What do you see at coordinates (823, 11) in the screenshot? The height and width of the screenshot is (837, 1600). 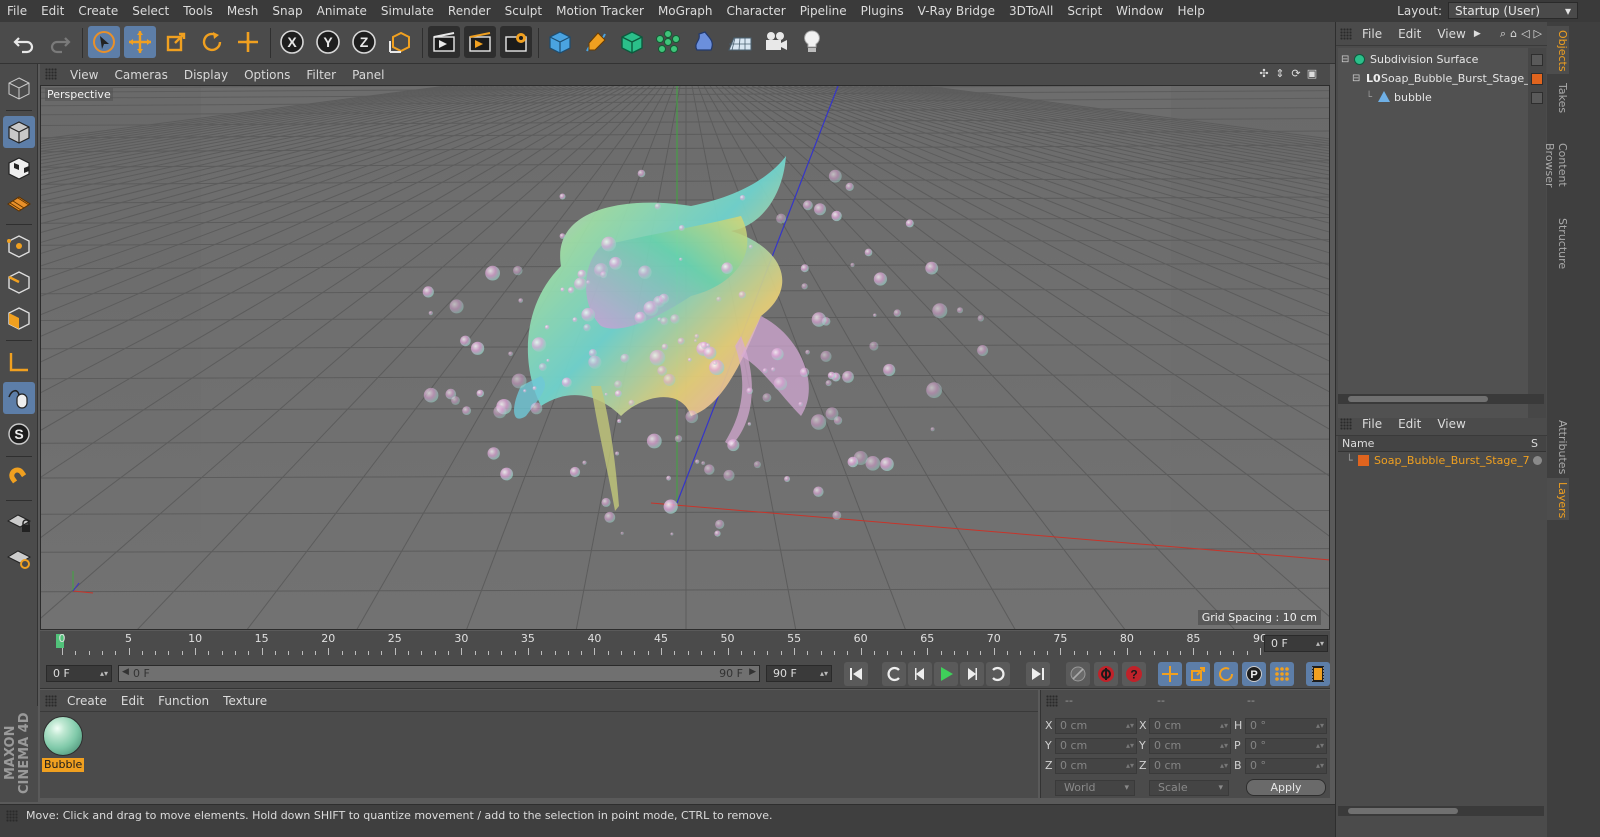 I see `menu-pipeline: Pipeline` at bounding box center [823, 11].